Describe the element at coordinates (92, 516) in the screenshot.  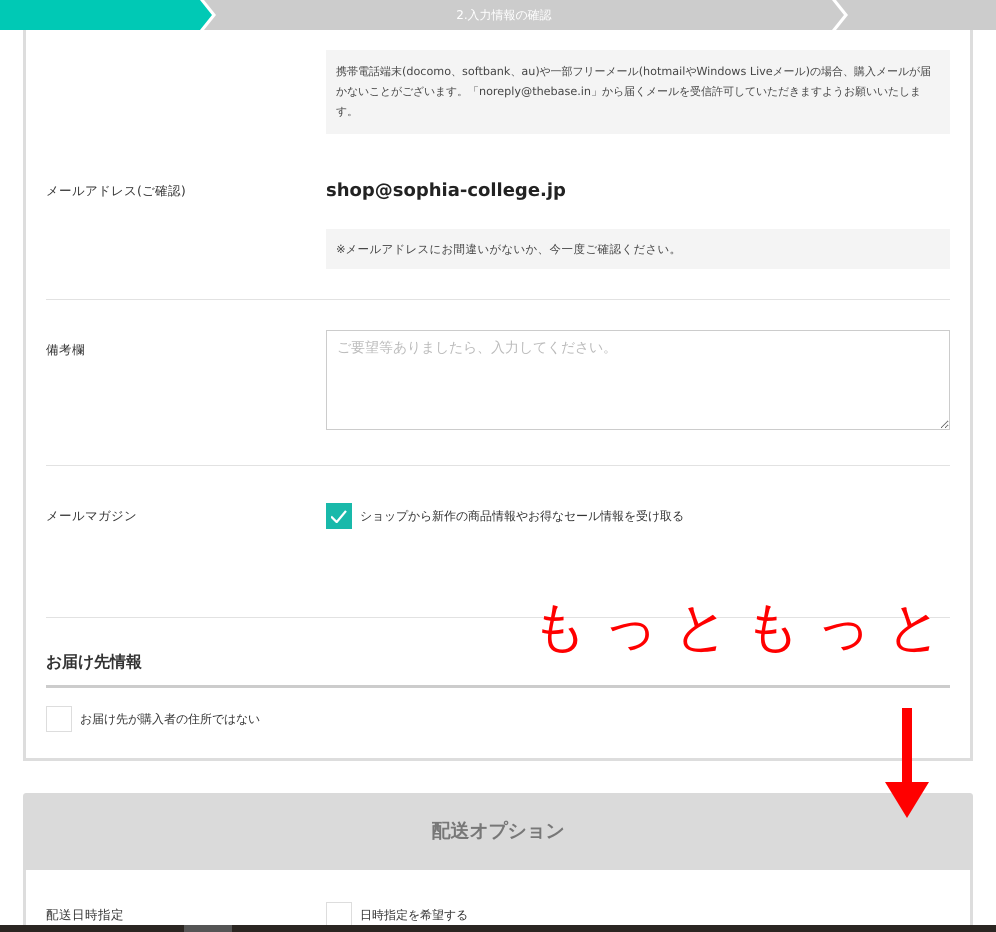
I see `field-label: メールマガジン` at that location.